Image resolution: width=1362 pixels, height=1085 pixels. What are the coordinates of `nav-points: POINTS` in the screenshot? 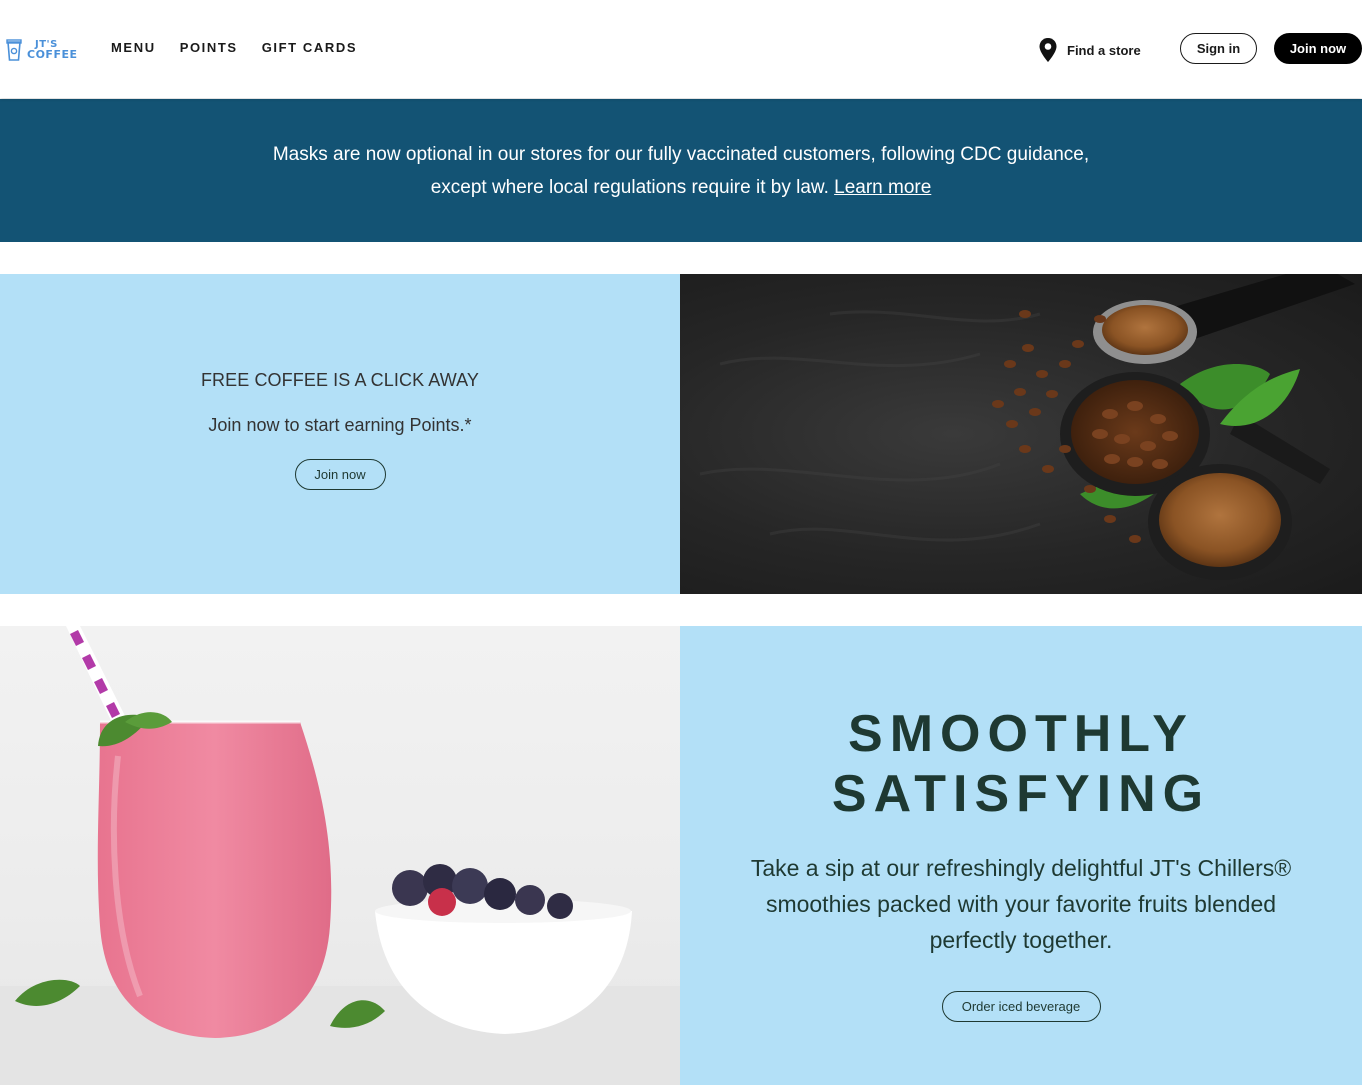 It's located at (209, 47).